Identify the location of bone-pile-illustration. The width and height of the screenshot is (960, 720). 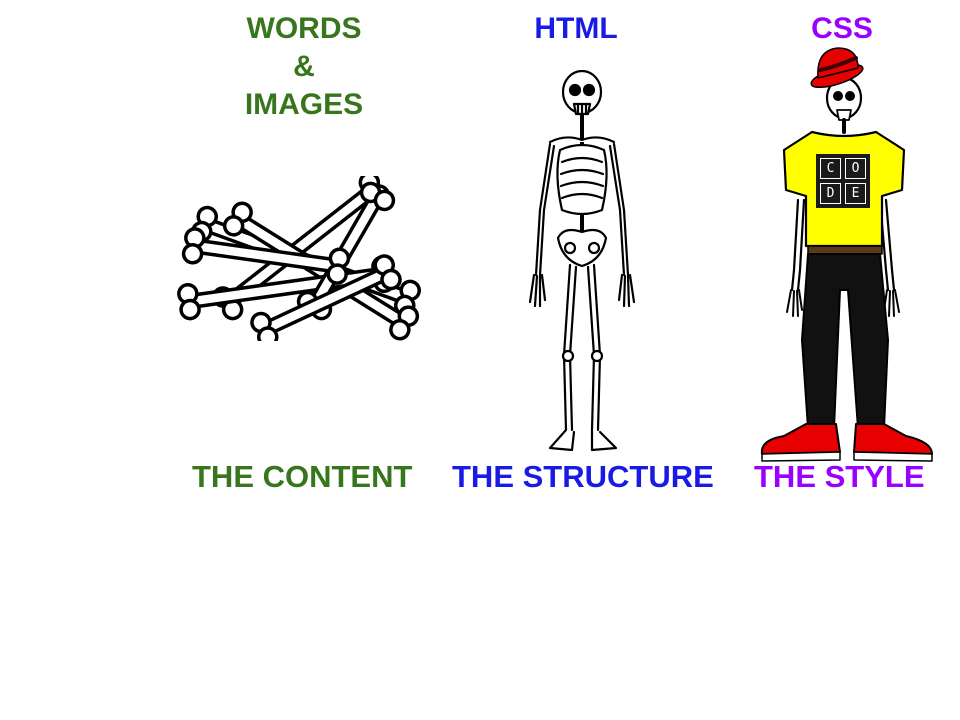
(306, 258).